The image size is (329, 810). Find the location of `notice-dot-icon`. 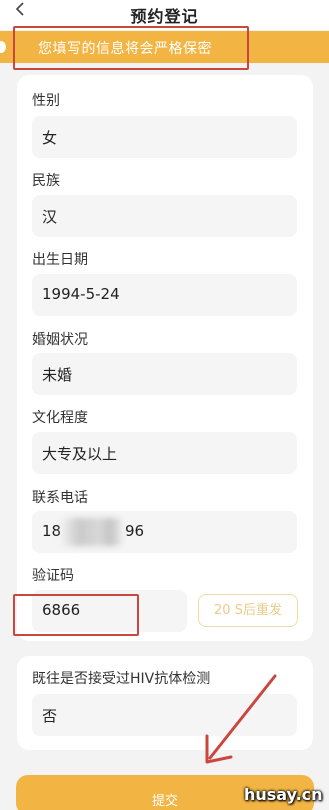

notice-dot-icon is located at coordinates (3, 47).